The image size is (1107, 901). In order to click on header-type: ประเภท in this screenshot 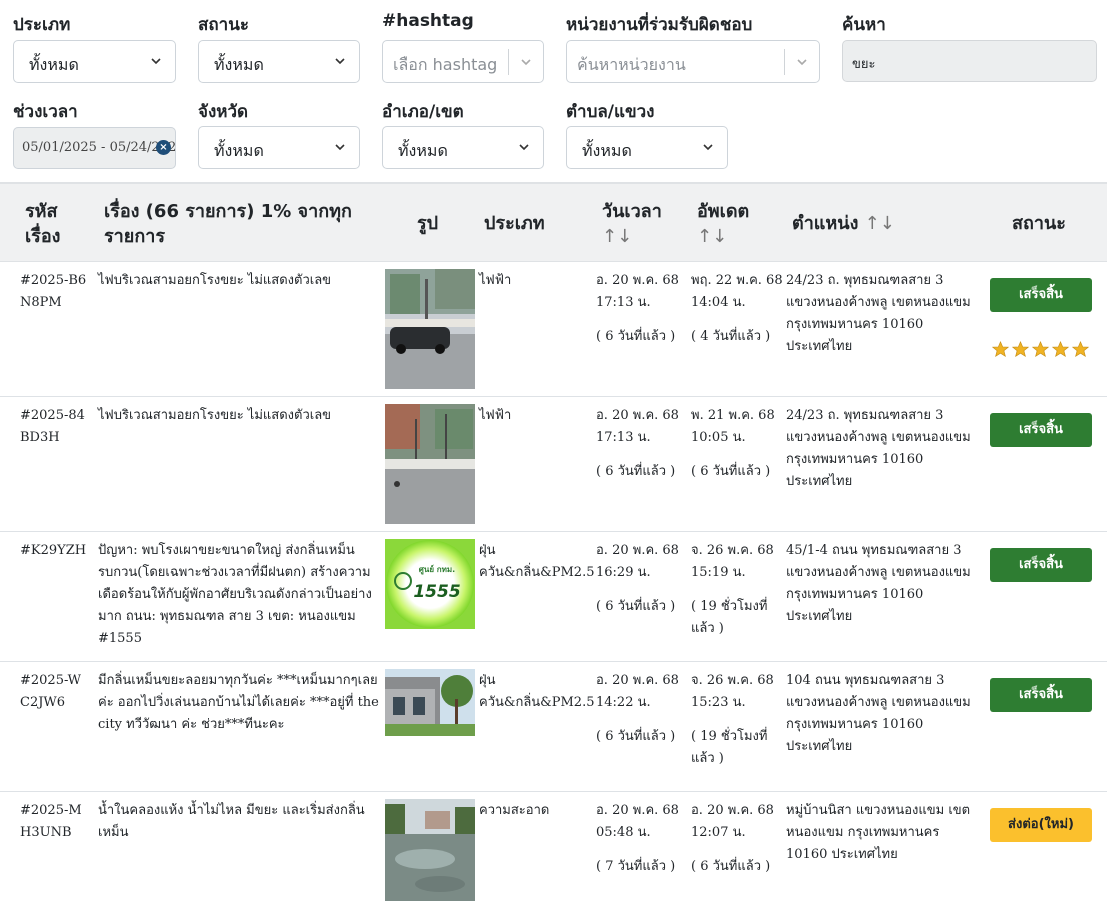, I will do `click(514, 223)`.